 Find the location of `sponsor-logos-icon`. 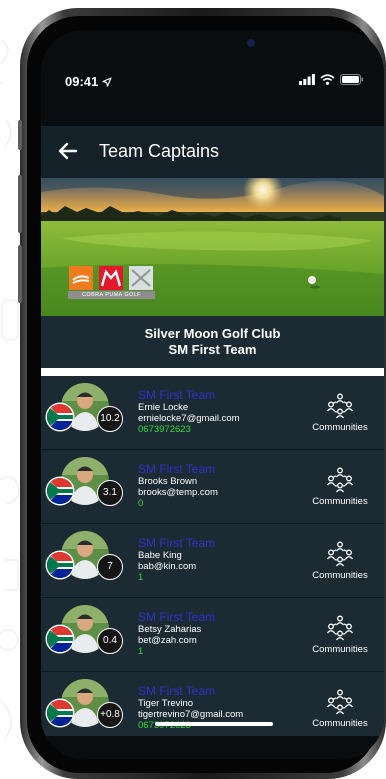

sponsor-logos-icon is located at coordinates (111, 278).